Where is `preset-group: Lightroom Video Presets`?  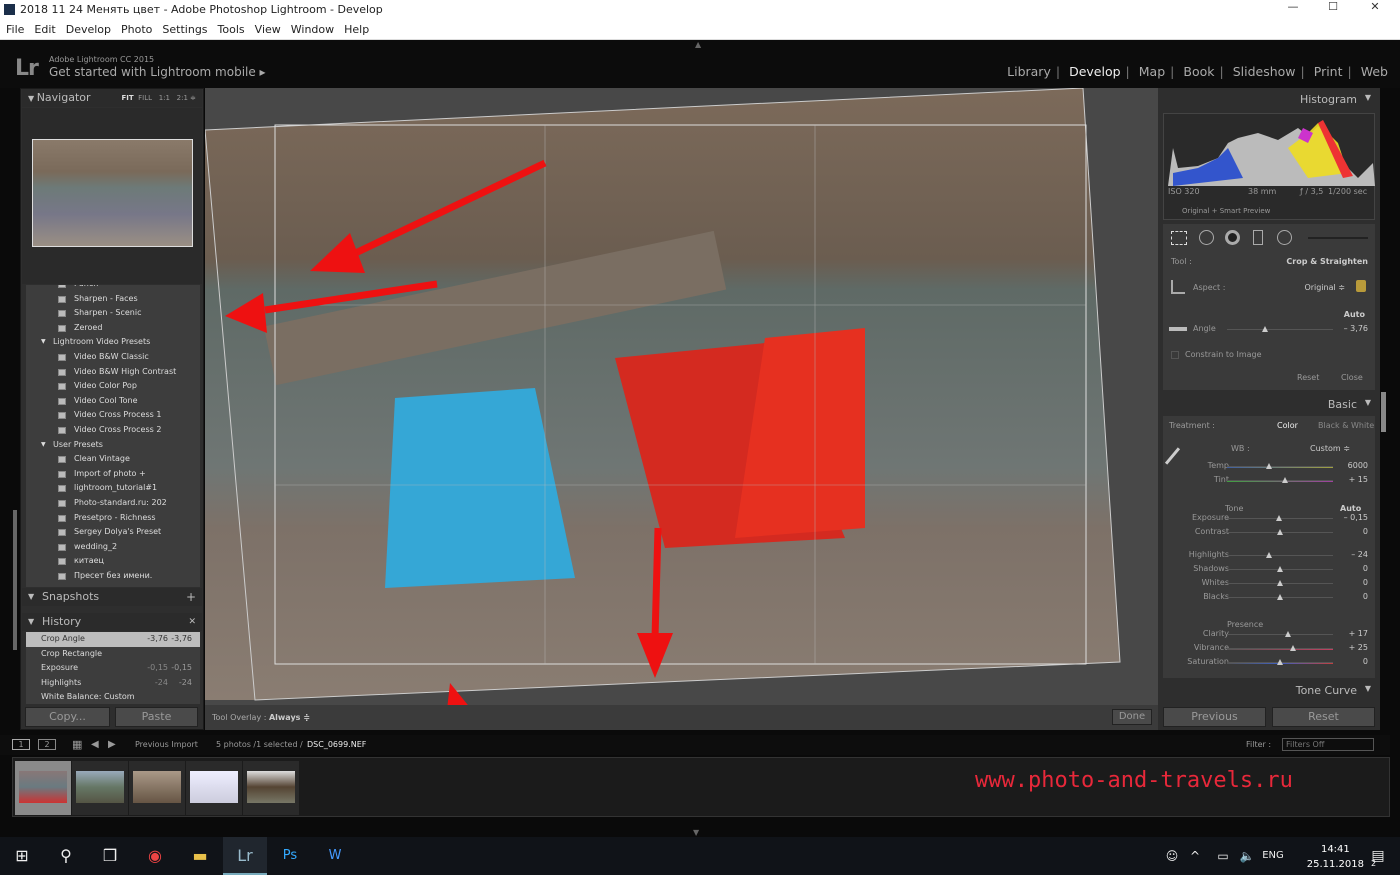
preset-group: Lightroom Video Presets is located at coordinates (113, 342).